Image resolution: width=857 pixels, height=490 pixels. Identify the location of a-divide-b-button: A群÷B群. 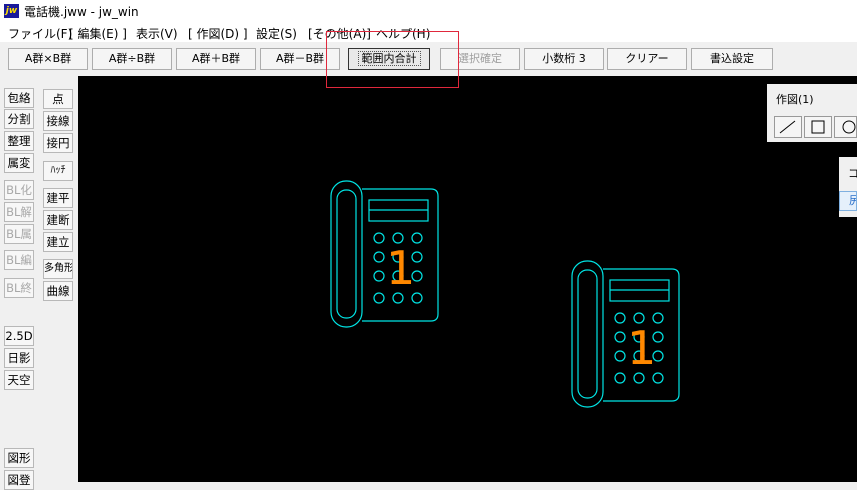
(132, 59).